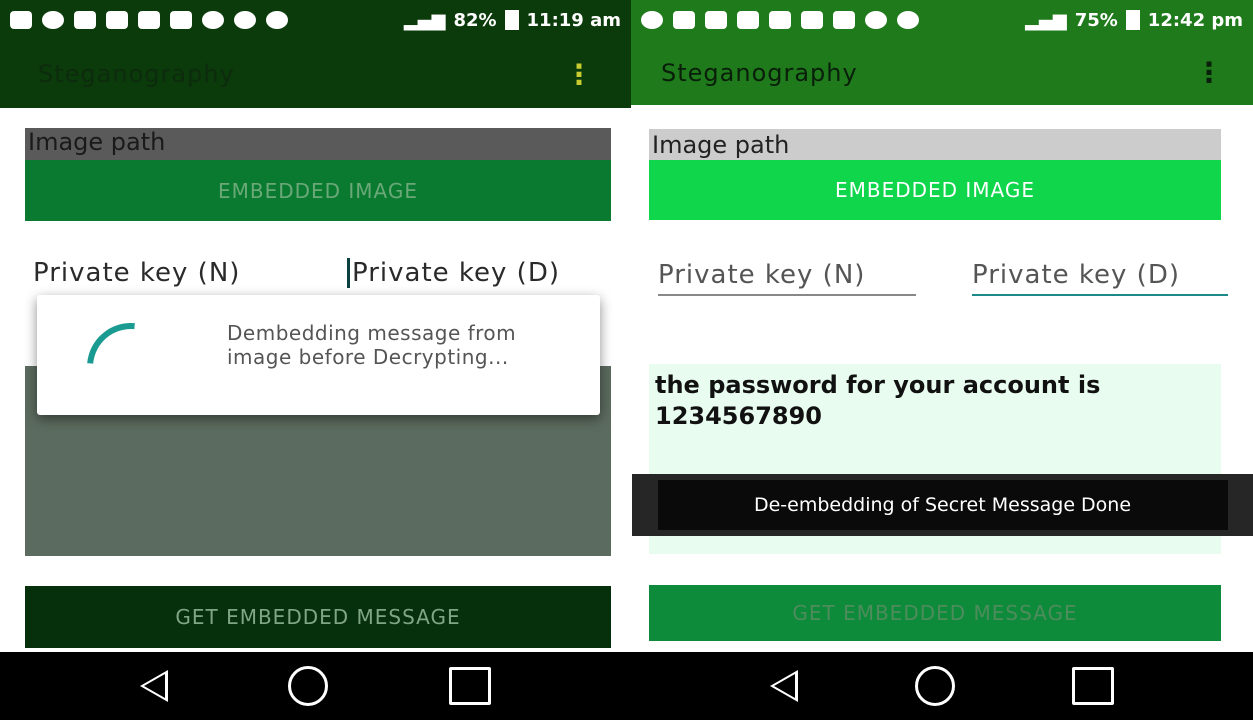 The width and height of the screenshot is (1253, 720). I want to click on toast-message: De-embedding of Secret Message Done, so click(942, 505).